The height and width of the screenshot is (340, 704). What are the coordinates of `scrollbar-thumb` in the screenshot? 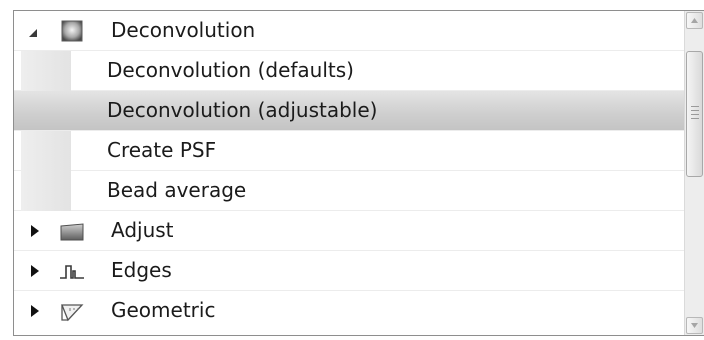 It's located at (694, 114).